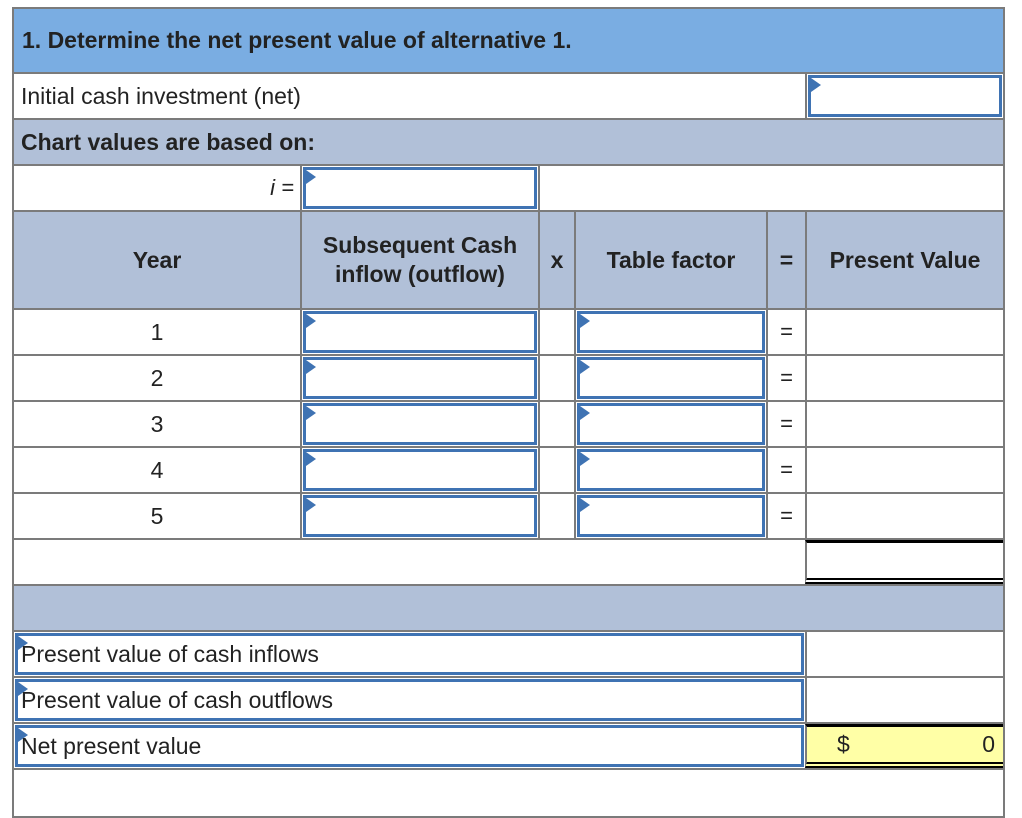  Describe the element at coordinates (157, 377) in the screenshot. I see `year-cell: 2` at that location.